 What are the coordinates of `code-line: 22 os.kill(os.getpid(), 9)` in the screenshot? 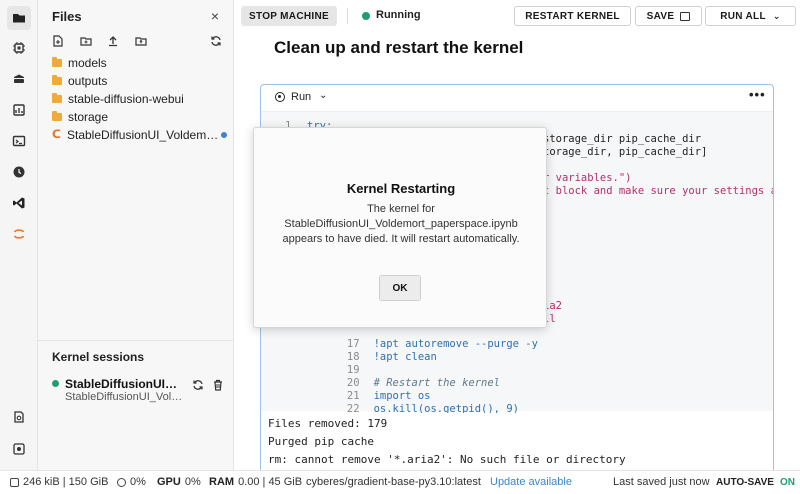 It's located at (390, 403).